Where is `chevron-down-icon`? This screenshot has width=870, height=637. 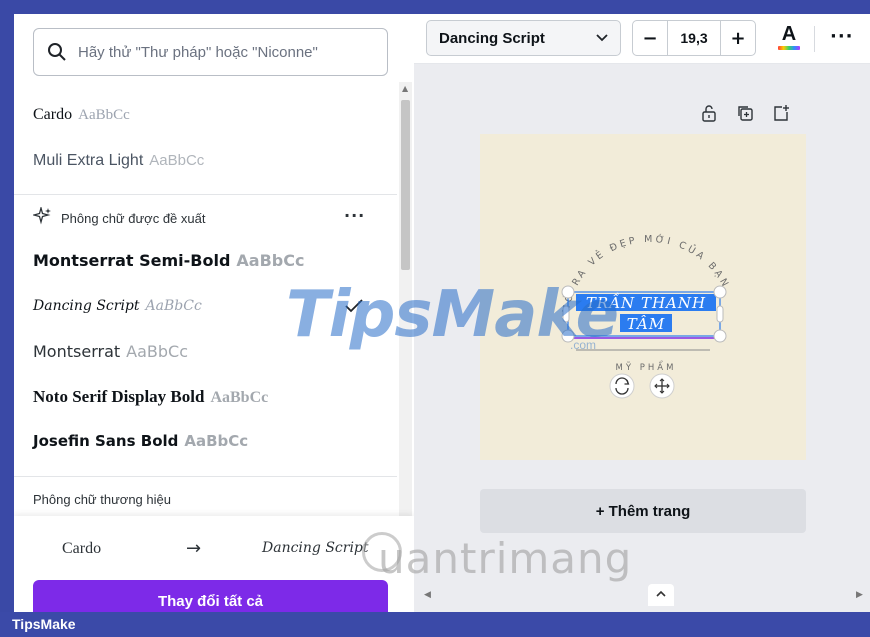 chevron-down-icon is located at coordinates (602, 38).